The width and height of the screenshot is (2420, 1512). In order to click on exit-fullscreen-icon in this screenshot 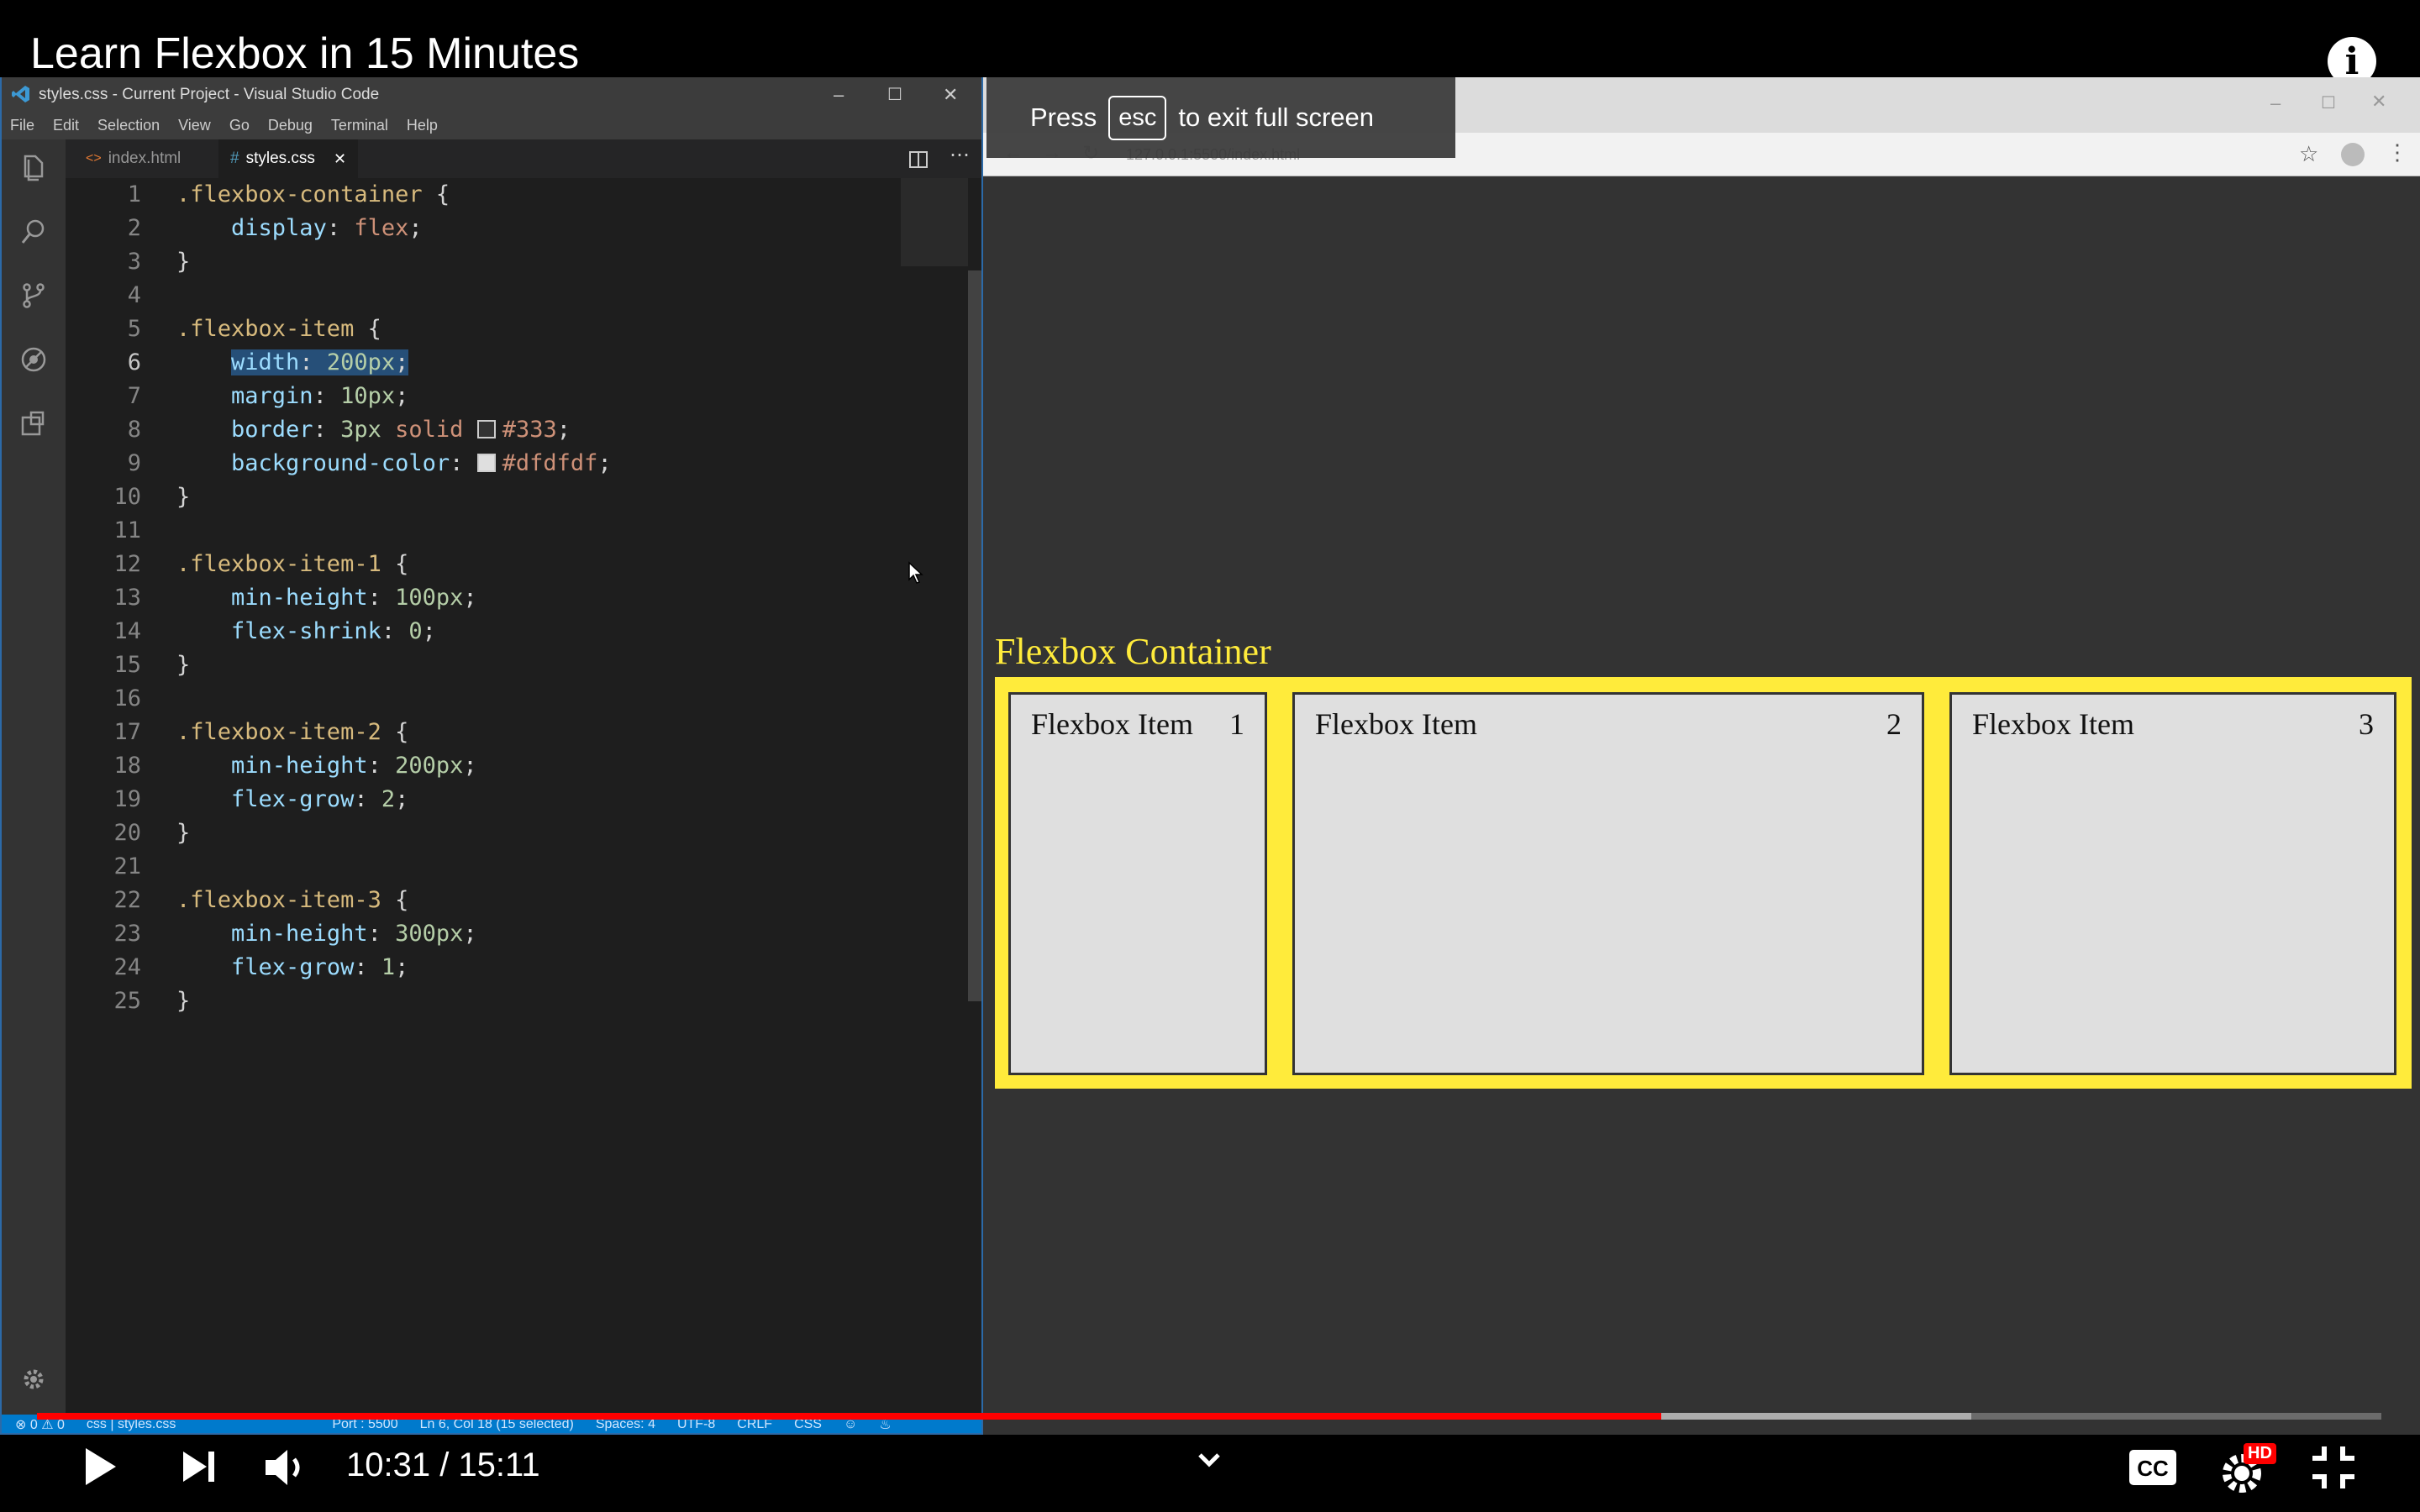, I will do `click(2333, 1467)`.